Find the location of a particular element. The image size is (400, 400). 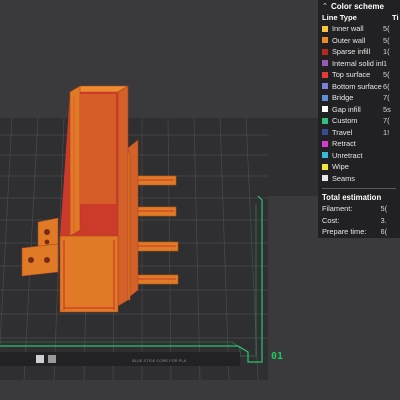

legend-item-label: Custom is located at coordinates (345, 121).